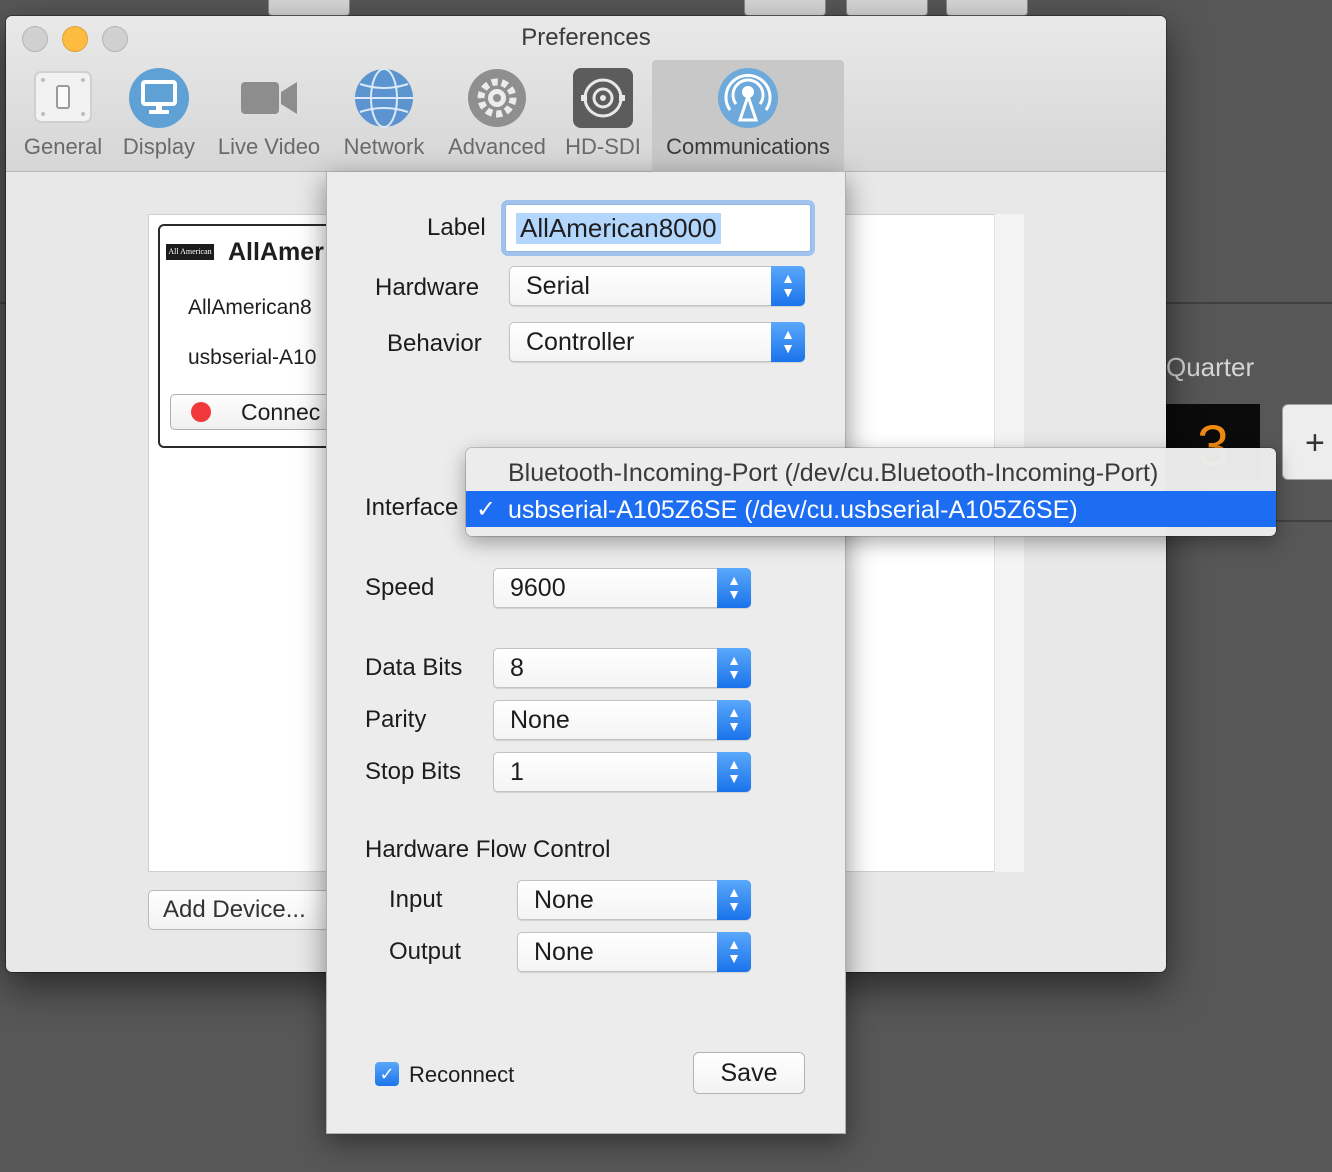  I want to click on tab-label: General, so click(63, 146).